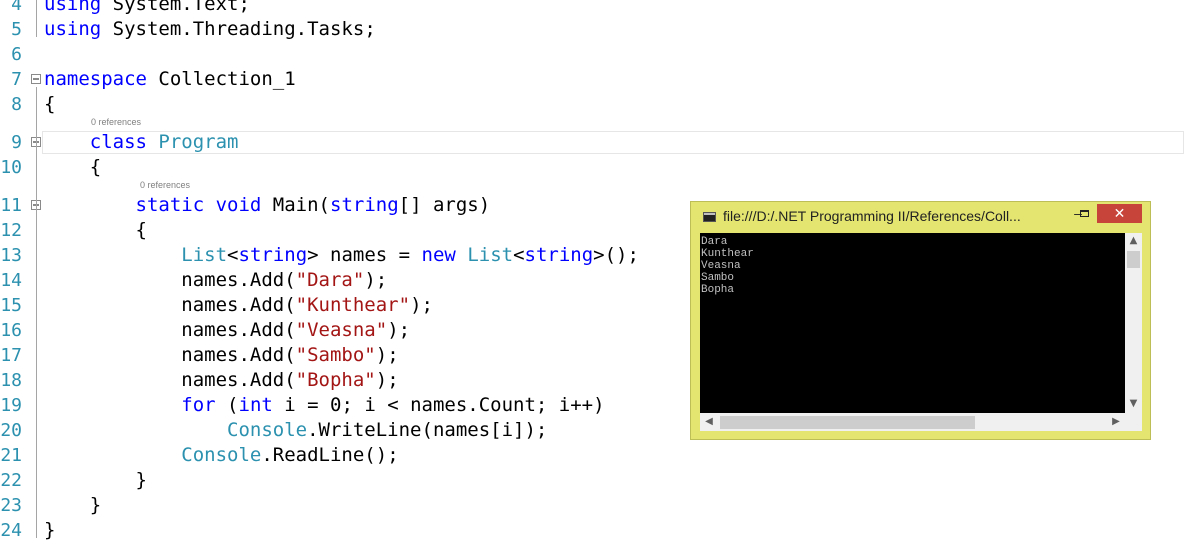  What do you see at coordinates (16, 7) in the screenshot?
I see `line-number: 4` at bounding box center [16, 7].